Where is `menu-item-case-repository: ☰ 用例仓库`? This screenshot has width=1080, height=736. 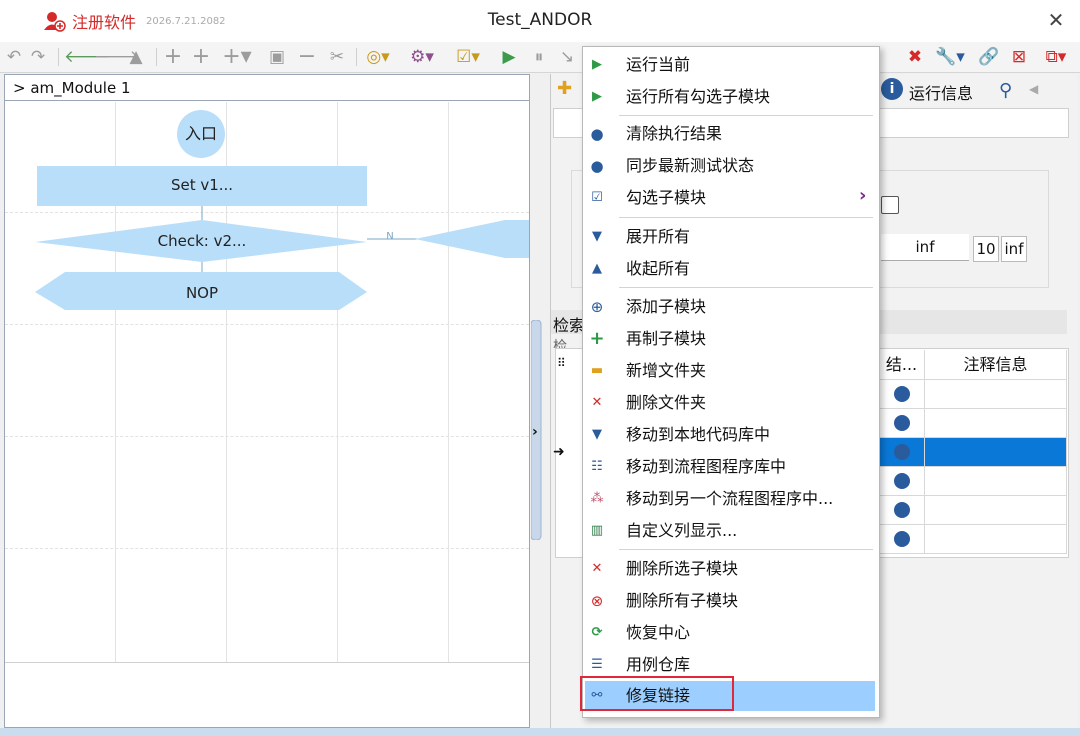 menu-item-case-repository: ☰ 用例仓库 is located at coordinates (730, 665).